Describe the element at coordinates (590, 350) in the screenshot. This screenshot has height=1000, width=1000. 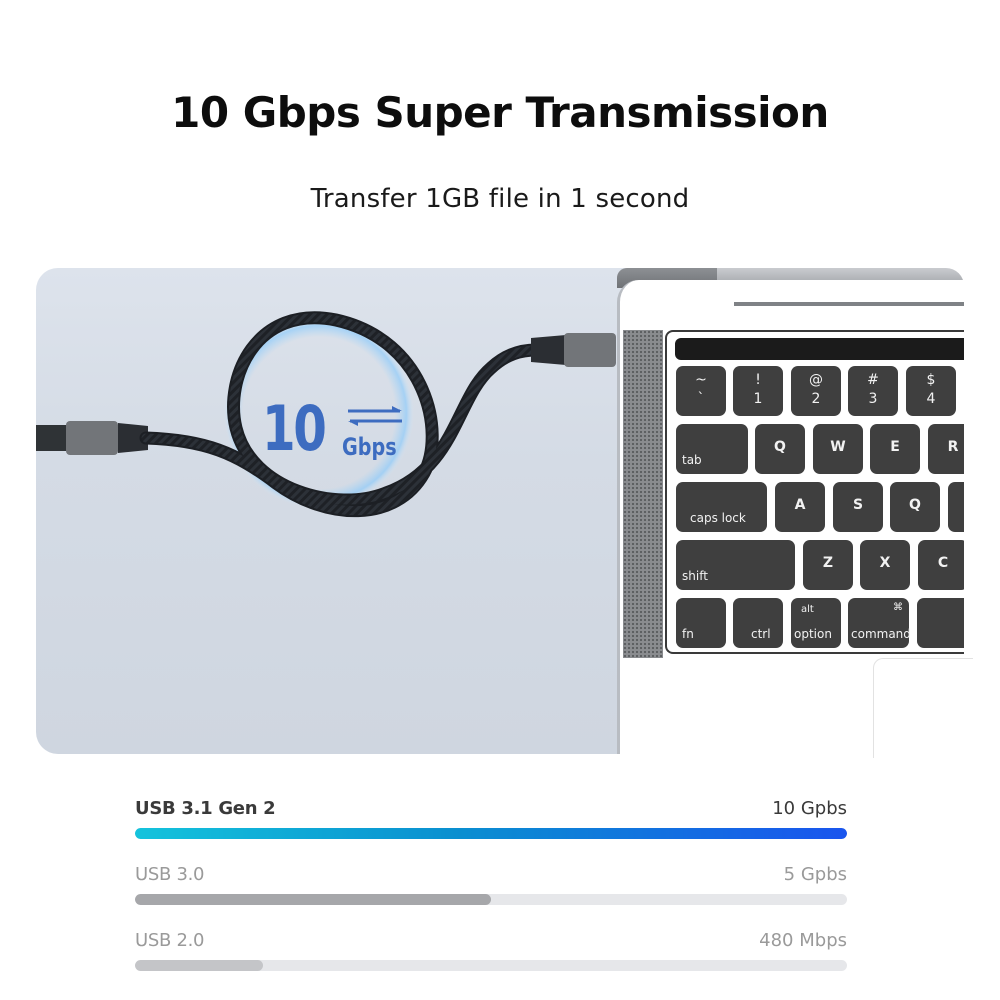
I see `right-plug-housing` at that location.